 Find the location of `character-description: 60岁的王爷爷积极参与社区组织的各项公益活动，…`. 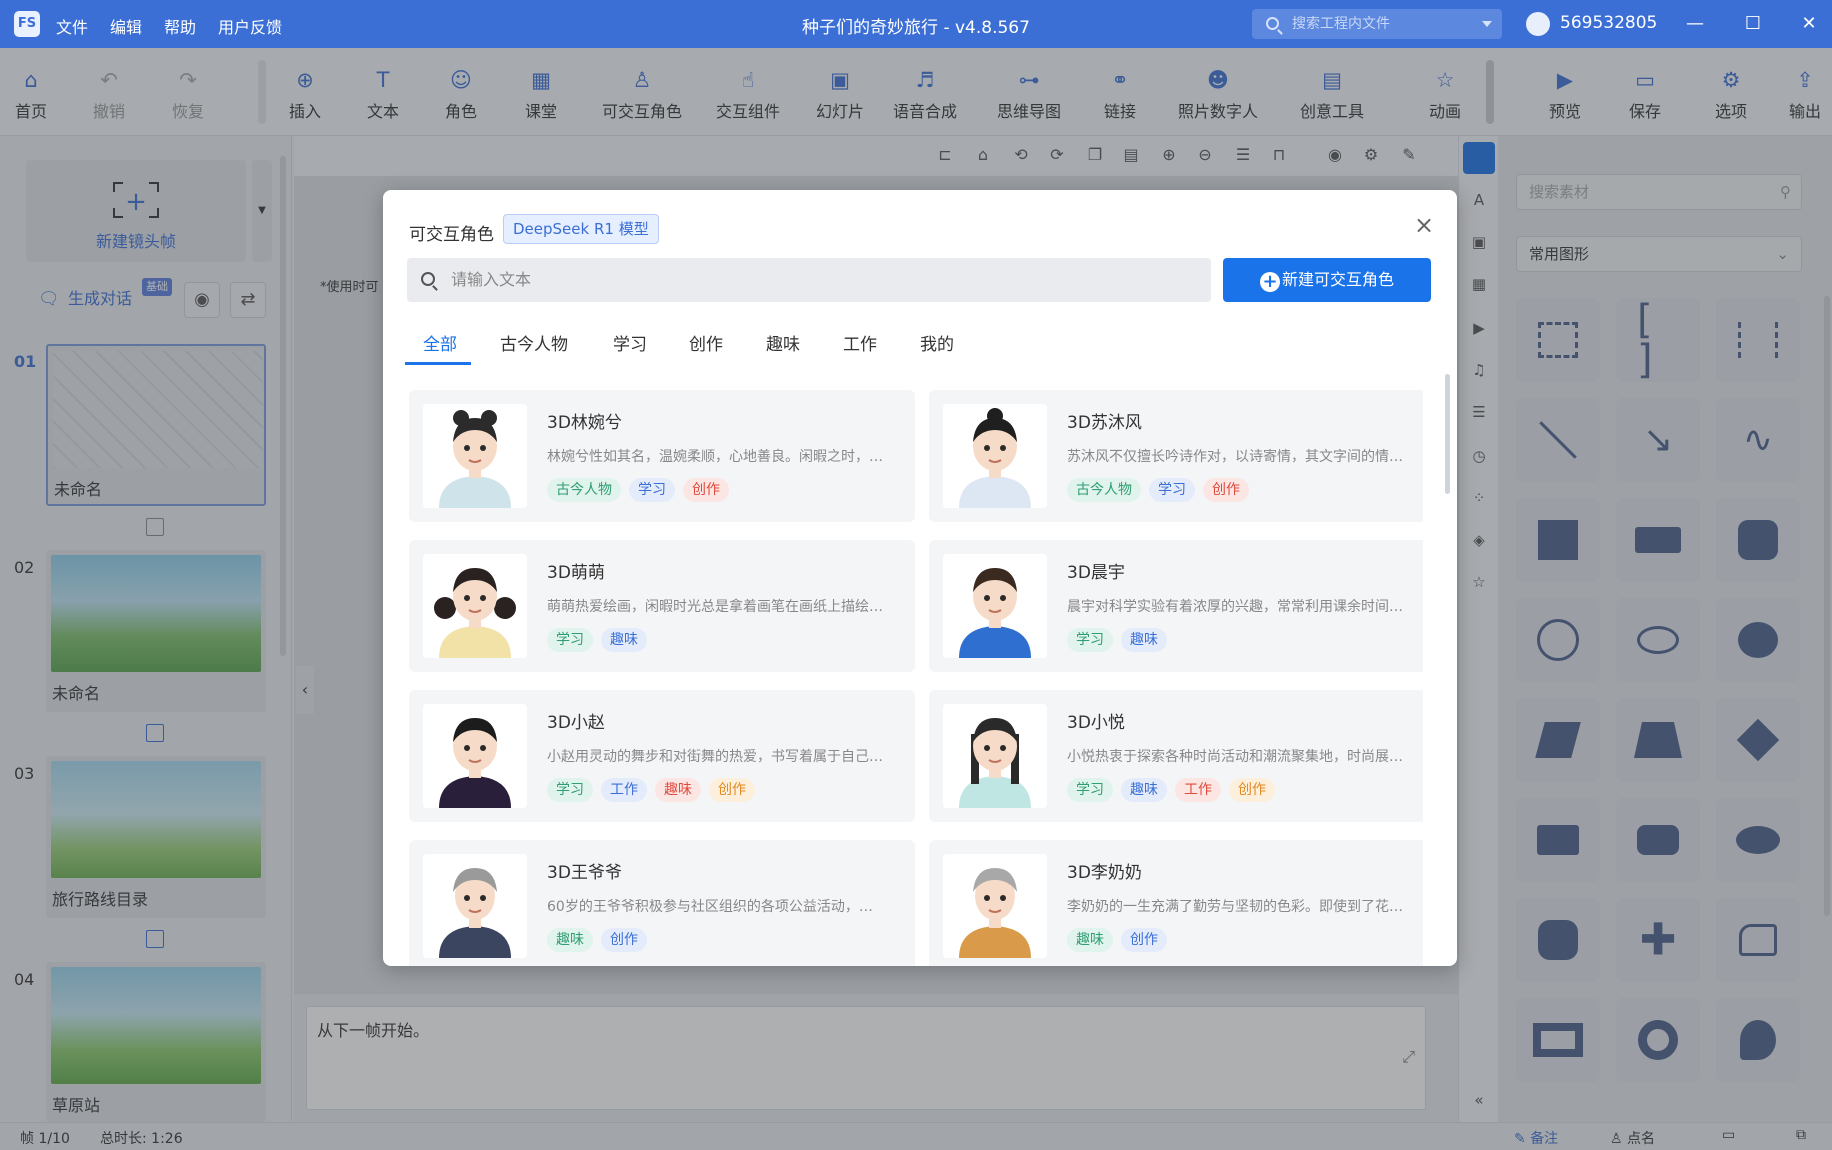

character-description: 60岁的王爷爷积极参与社区组织的各项公益活动，… is located at coordinates (710, 907).